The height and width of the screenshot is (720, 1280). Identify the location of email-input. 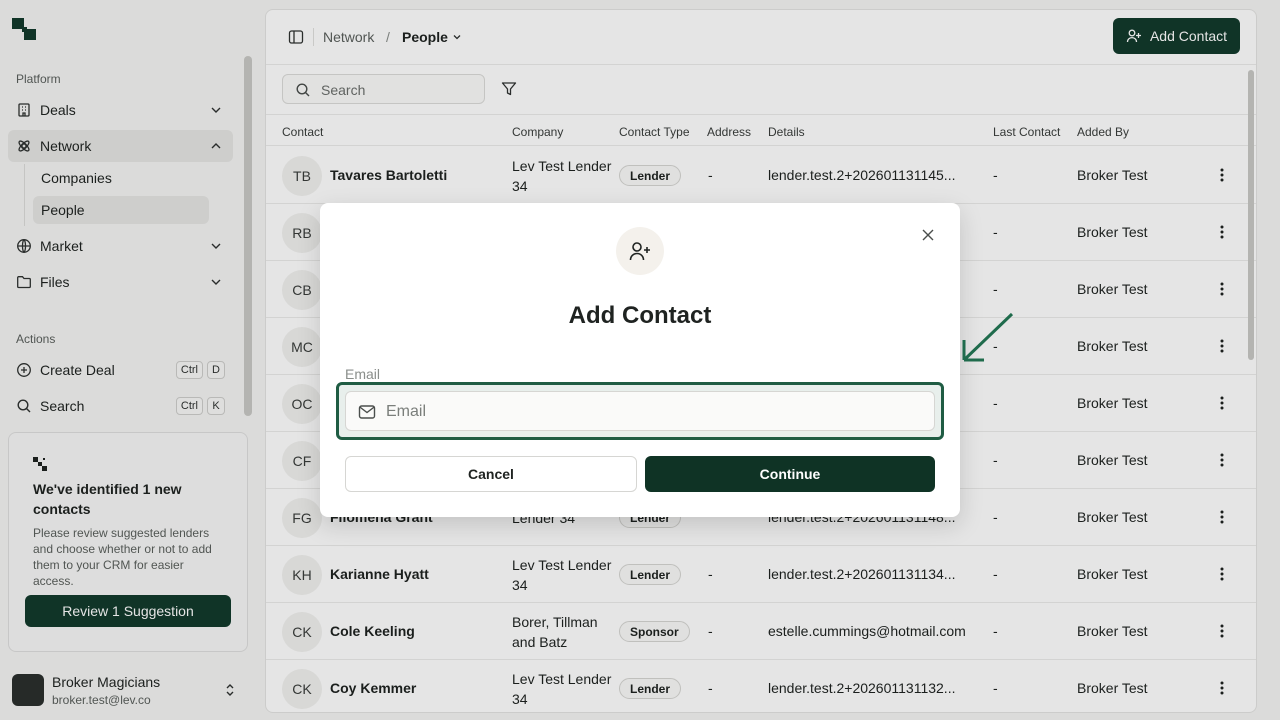
(651, 412).